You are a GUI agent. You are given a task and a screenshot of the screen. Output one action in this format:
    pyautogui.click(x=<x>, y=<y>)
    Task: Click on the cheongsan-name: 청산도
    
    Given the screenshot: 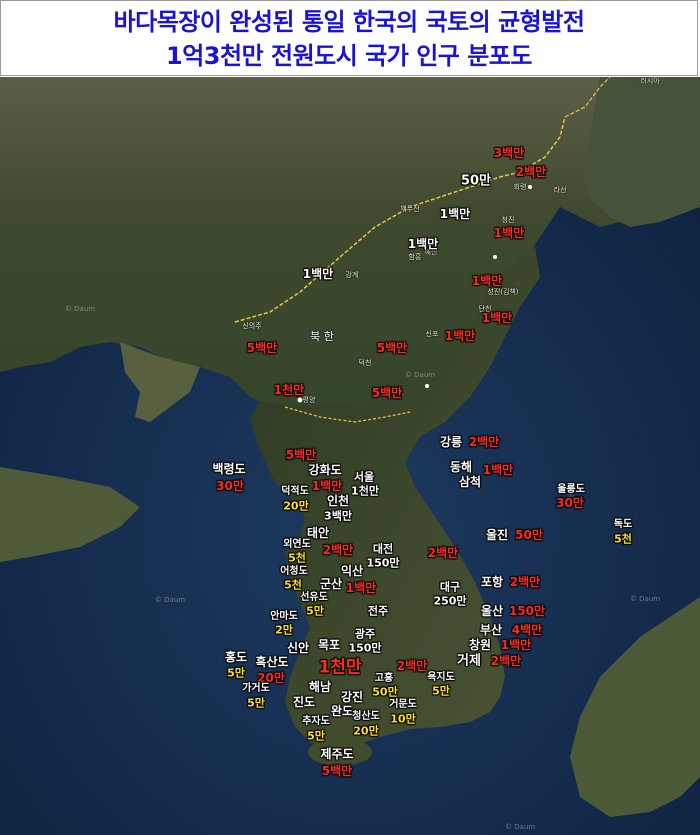 What is the action you would take?
    pyautogui.click(x=366, y=716)
    